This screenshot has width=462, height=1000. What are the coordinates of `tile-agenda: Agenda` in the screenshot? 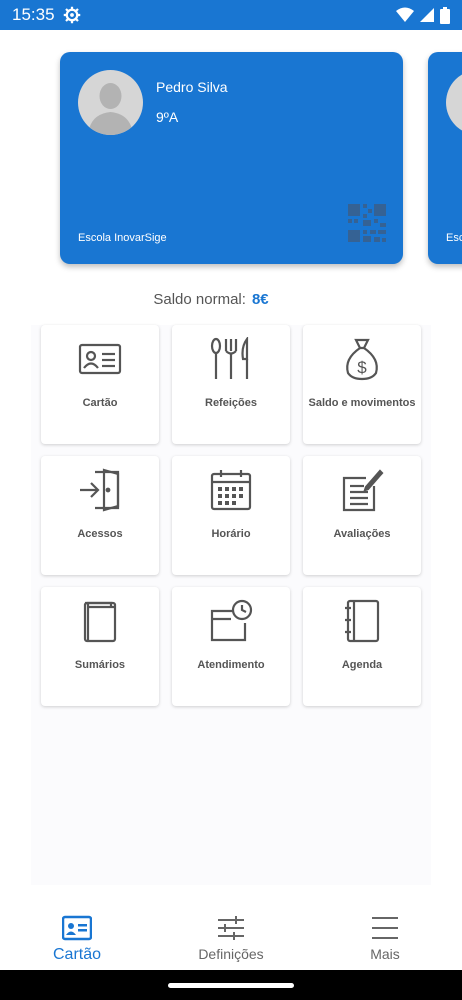 It's located at (362, 646).